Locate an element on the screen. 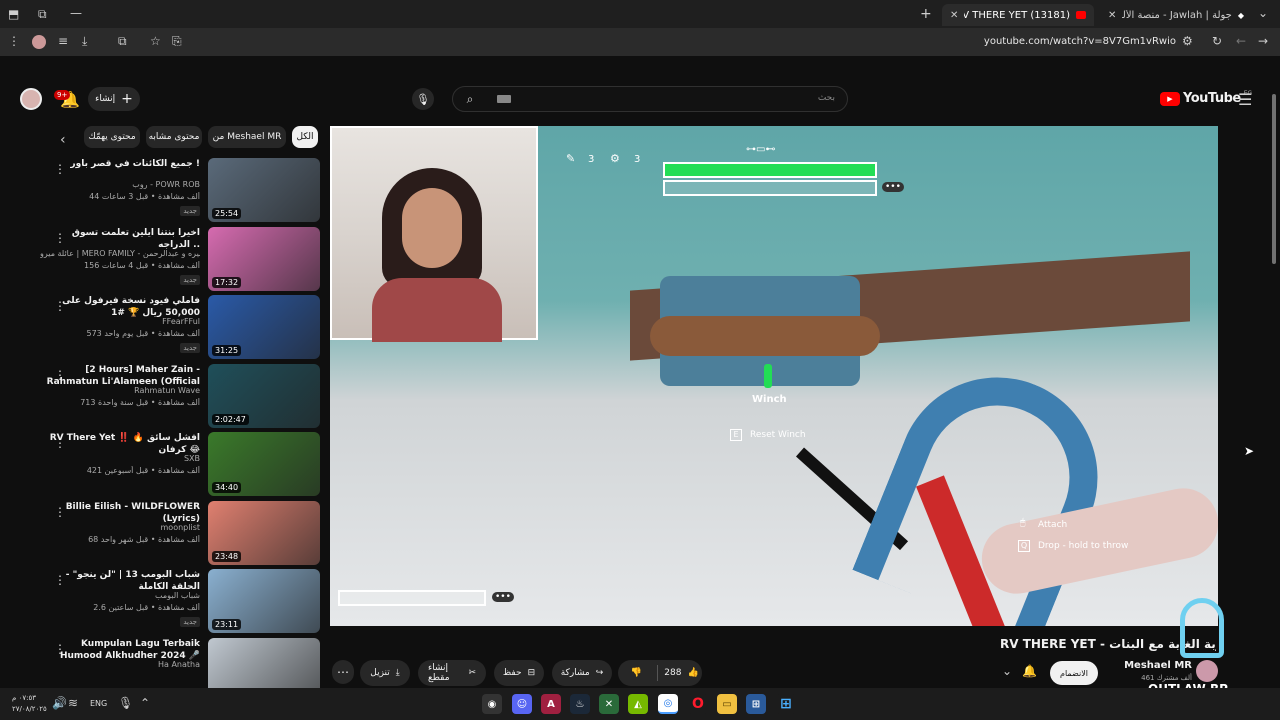 This screenshot has height=720, width=1280. video-thumbnail: 23:48 is located at coordinates (264, 533).